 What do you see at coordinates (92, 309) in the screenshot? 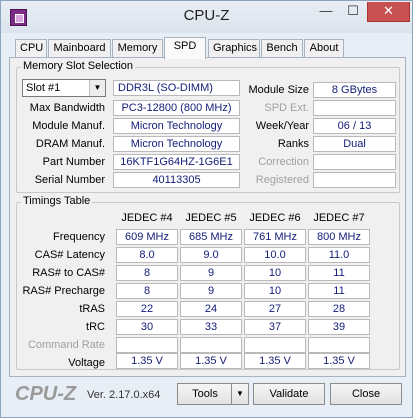
I see `tras-label: tRAS` at bounding box center [92, 309].